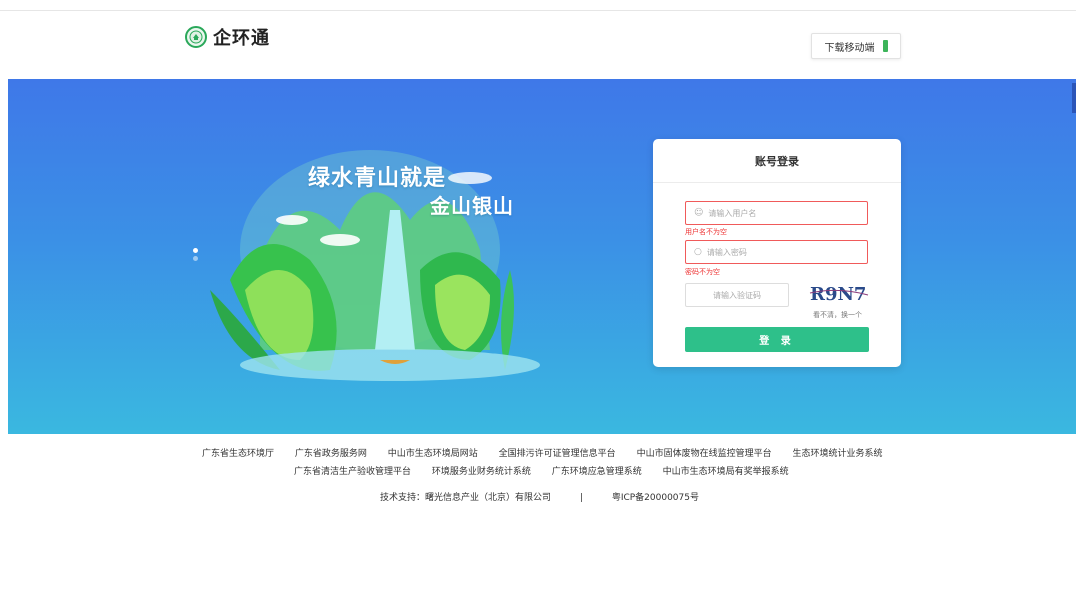 The image size is (1076, 598). I want to click on password-input: ○ 请输入密码, so click(776, 252).